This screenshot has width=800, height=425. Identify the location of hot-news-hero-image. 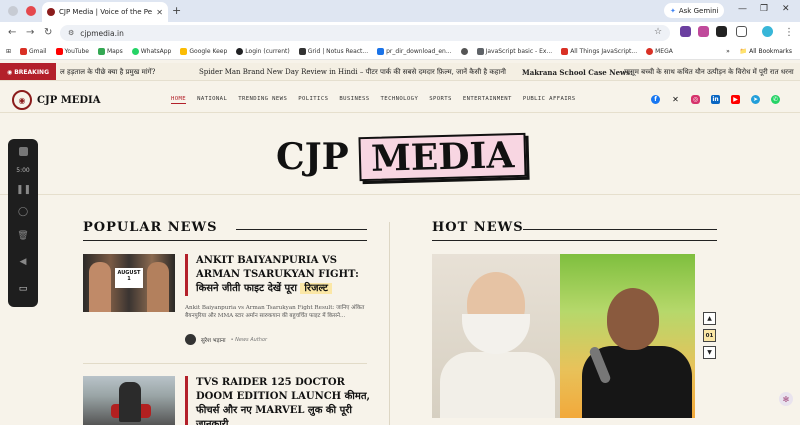
(563, 336).